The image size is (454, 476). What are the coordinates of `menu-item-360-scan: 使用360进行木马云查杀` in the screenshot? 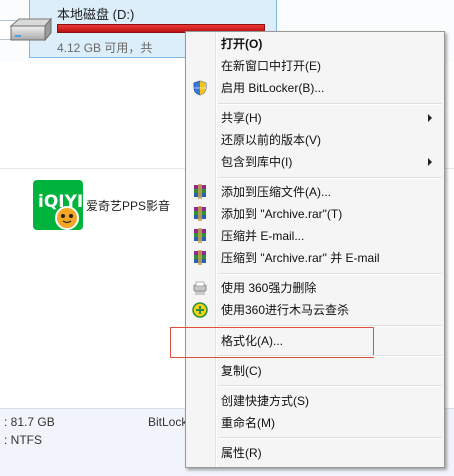 It's located at (285, 310).